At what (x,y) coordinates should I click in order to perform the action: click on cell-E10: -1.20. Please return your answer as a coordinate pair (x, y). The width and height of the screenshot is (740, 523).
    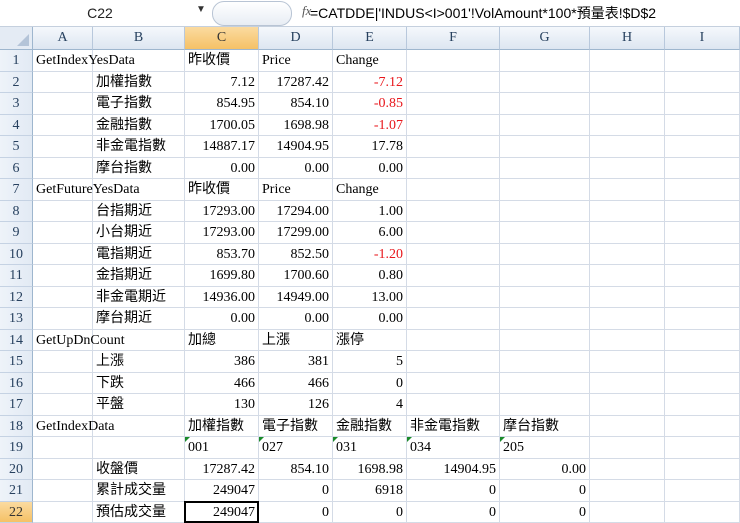
    Looking at the image, I should click on (370, 254).